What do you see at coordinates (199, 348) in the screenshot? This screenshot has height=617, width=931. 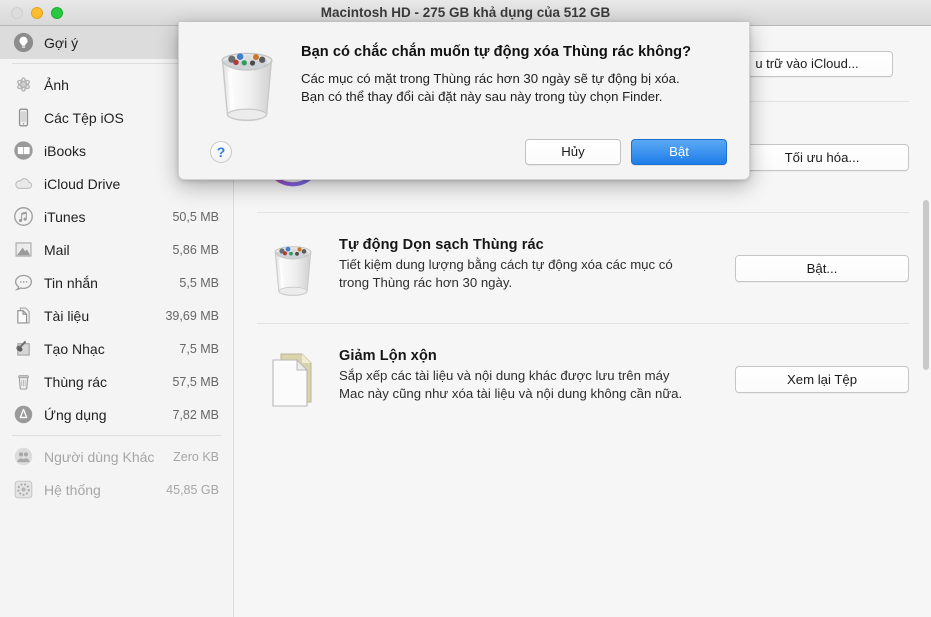 I see `sidebar-item-size: 7,5 MB` at bounding box center [199, 348].